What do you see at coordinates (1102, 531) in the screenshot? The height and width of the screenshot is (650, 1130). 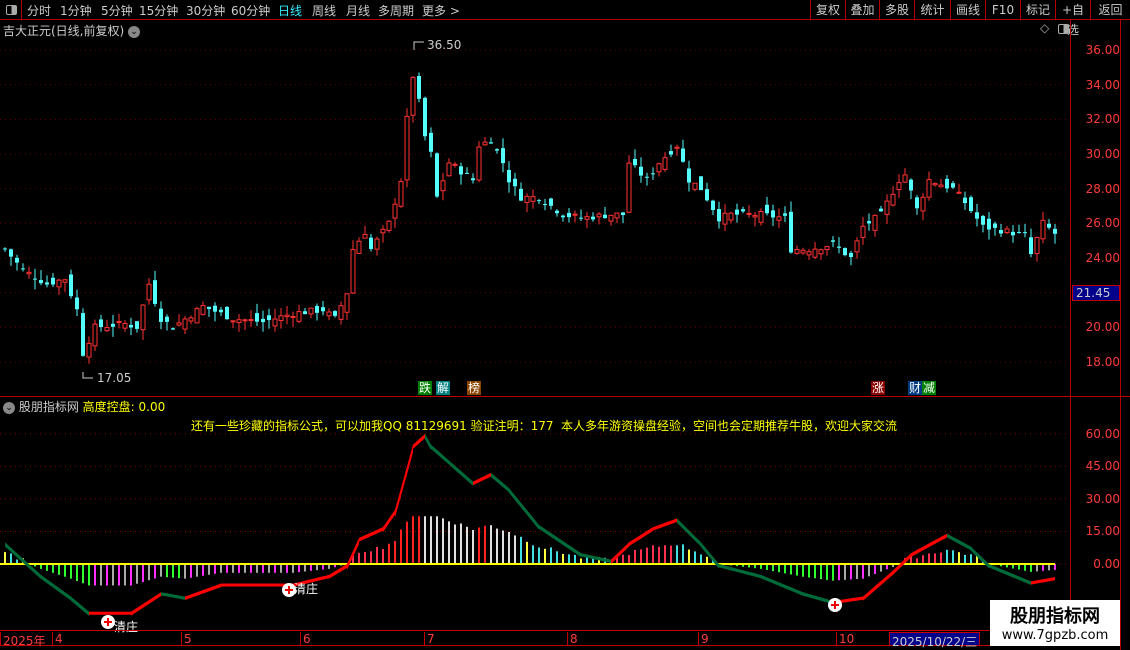 I see `indicator-tick: 15.00` at bounding box center [1102, 531].